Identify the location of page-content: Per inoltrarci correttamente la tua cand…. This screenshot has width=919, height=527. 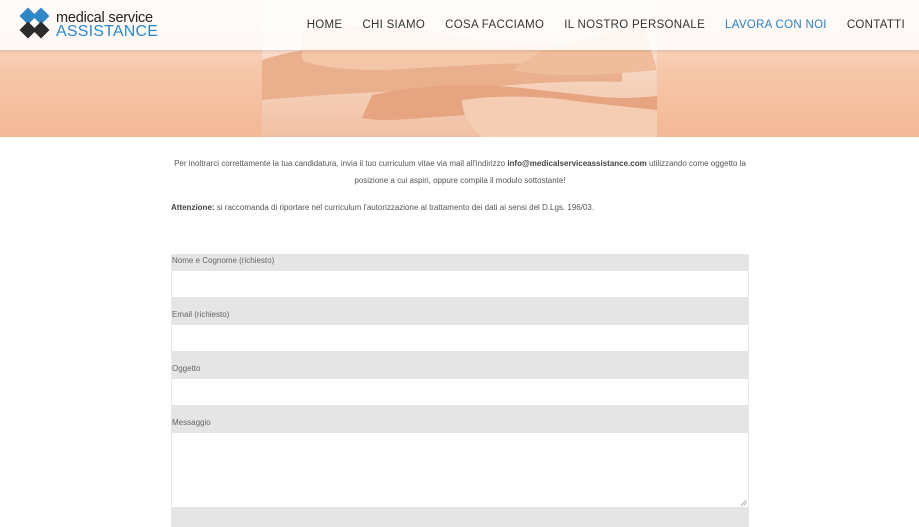
(460, 185).